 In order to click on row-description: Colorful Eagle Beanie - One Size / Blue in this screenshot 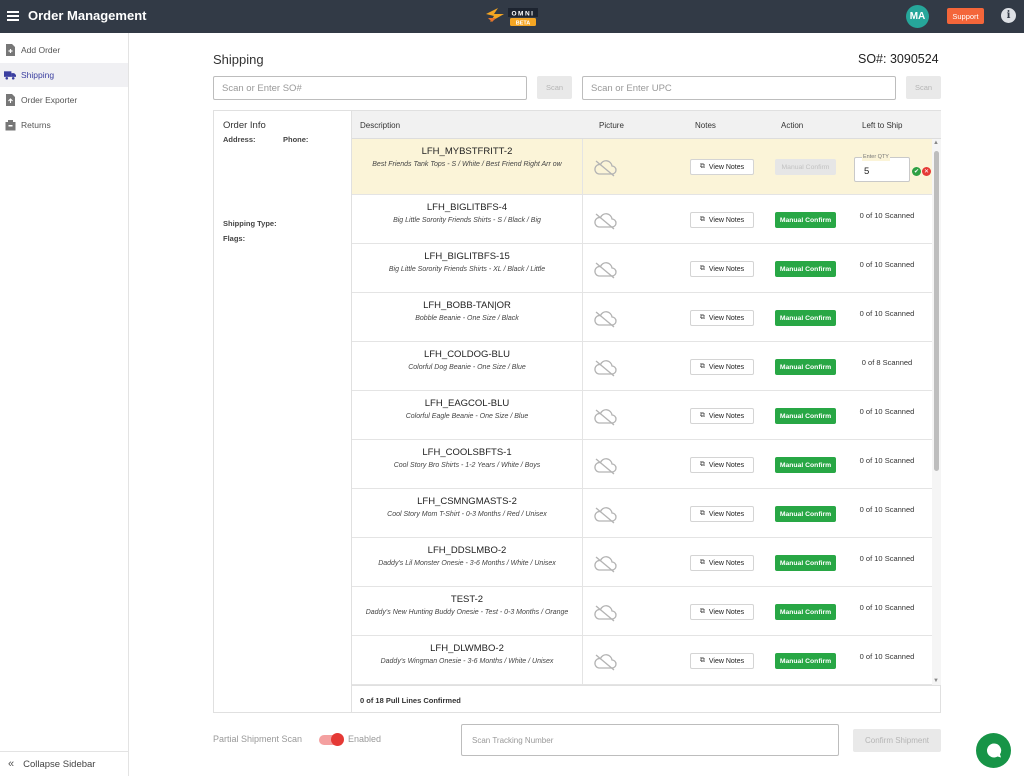, I will do `click(467, 416)`.